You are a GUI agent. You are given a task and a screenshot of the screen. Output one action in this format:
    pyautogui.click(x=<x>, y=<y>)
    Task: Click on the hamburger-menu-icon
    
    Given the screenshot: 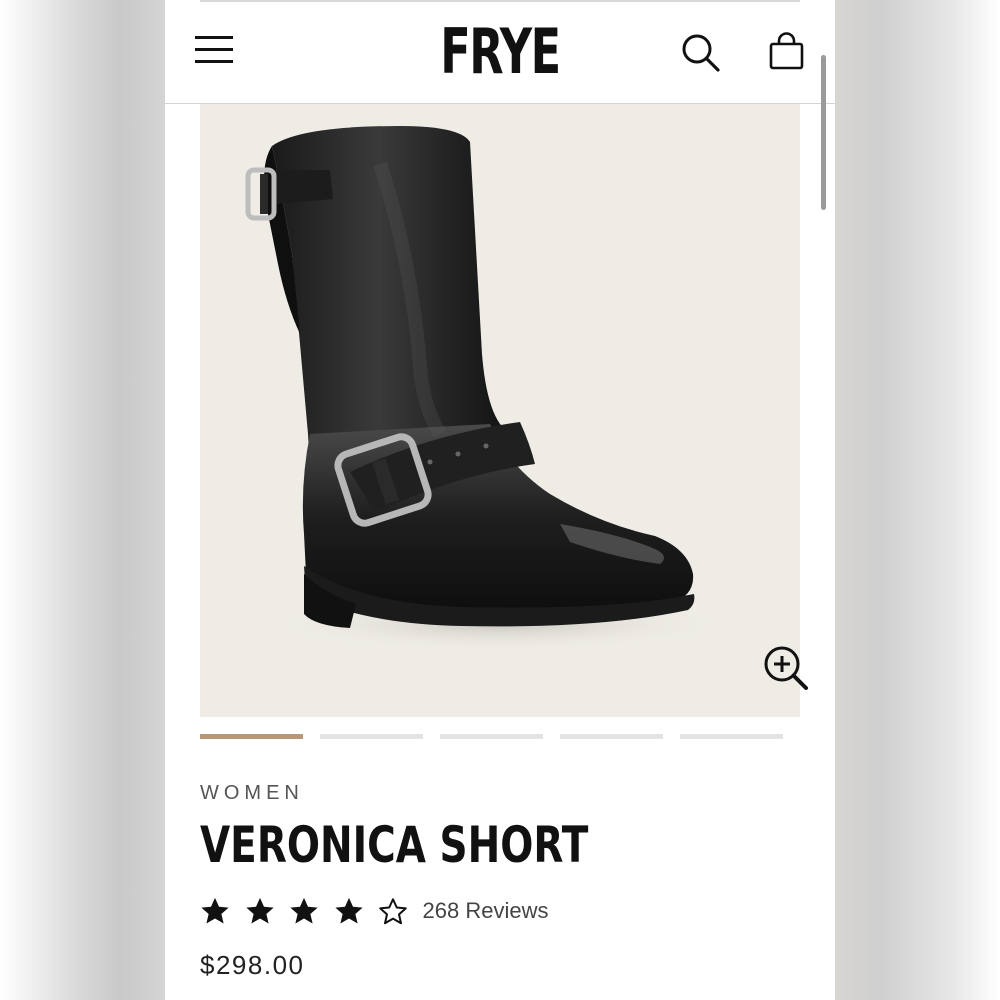 What is the action you would take?
    pyautogui.click(x=215, y=50)
    